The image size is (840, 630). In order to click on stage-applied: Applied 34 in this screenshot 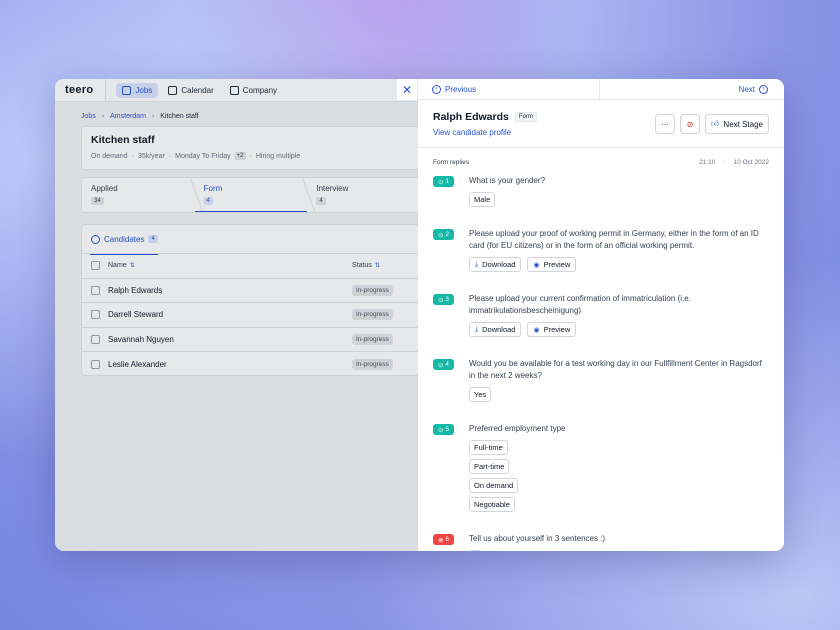, I will do `click(142, 195)`.